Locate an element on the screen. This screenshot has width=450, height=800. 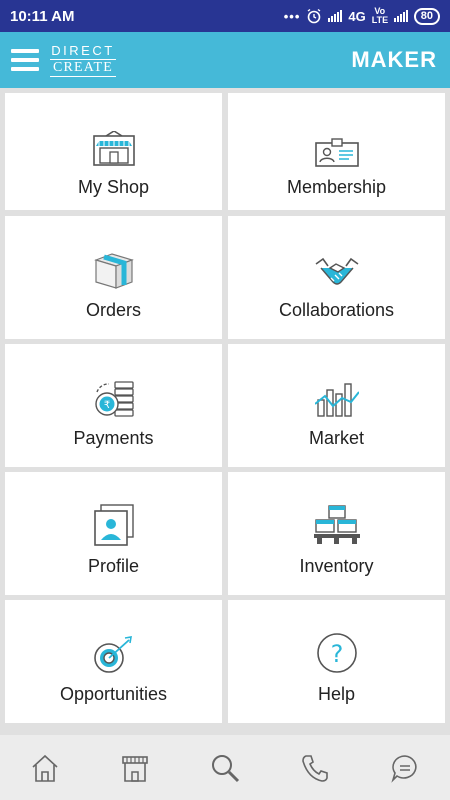
nav-phone-button is located at coordinates (315, 768).